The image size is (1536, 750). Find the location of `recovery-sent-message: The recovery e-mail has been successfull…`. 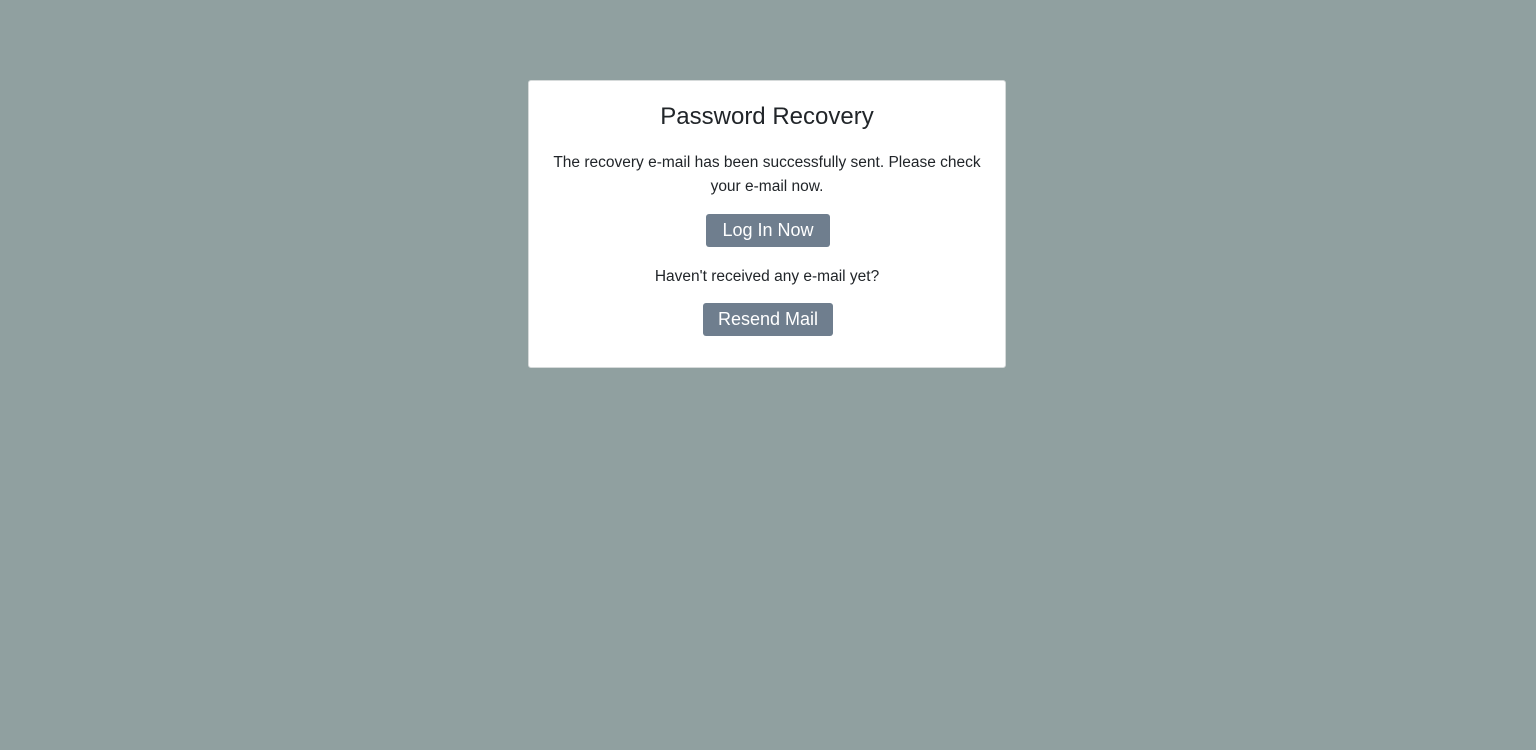

recovery-sent-message: The recovery e-mail has been successfull… is located at coordinates (767, 174).